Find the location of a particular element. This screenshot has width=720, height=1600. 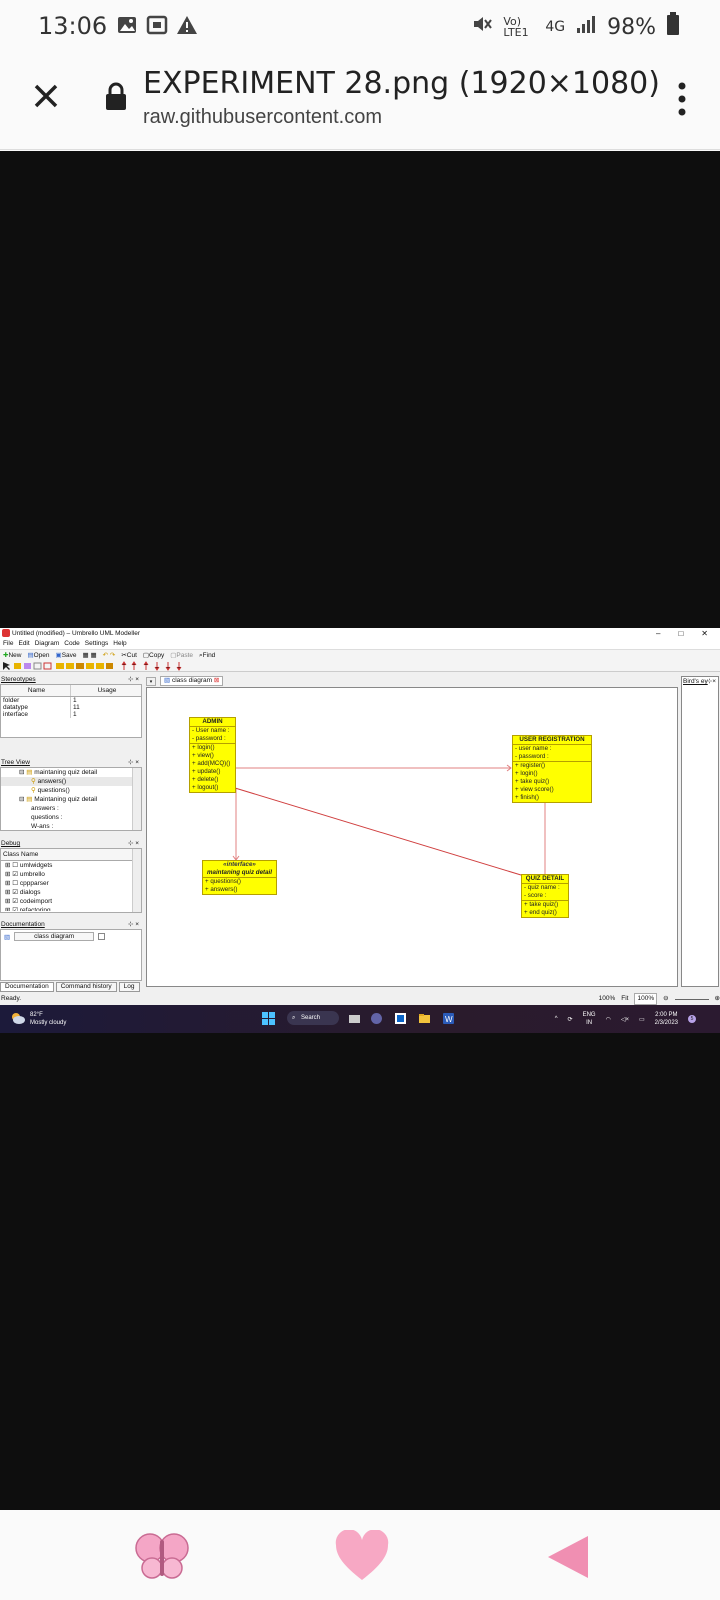

tree-item: ⊟ ▤ Maintaning quiz detail is located at coordinates (71, 799).